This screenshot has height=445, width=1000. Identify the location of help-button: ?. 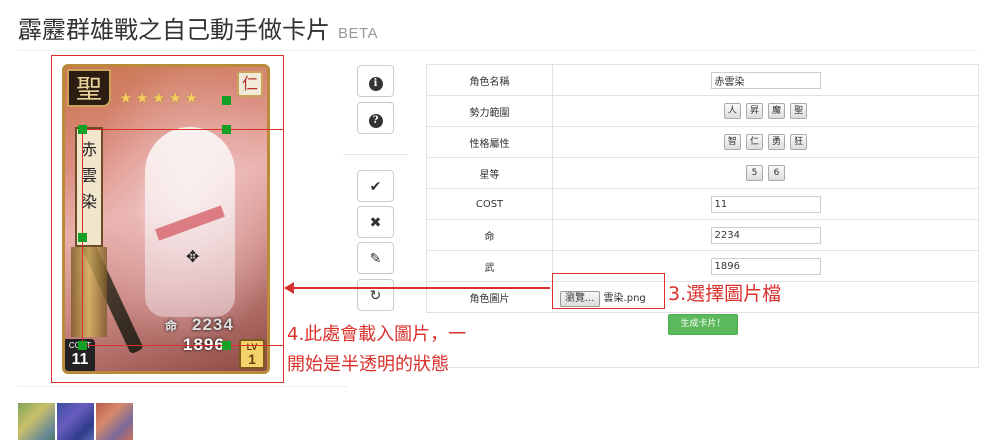
(375, 118).